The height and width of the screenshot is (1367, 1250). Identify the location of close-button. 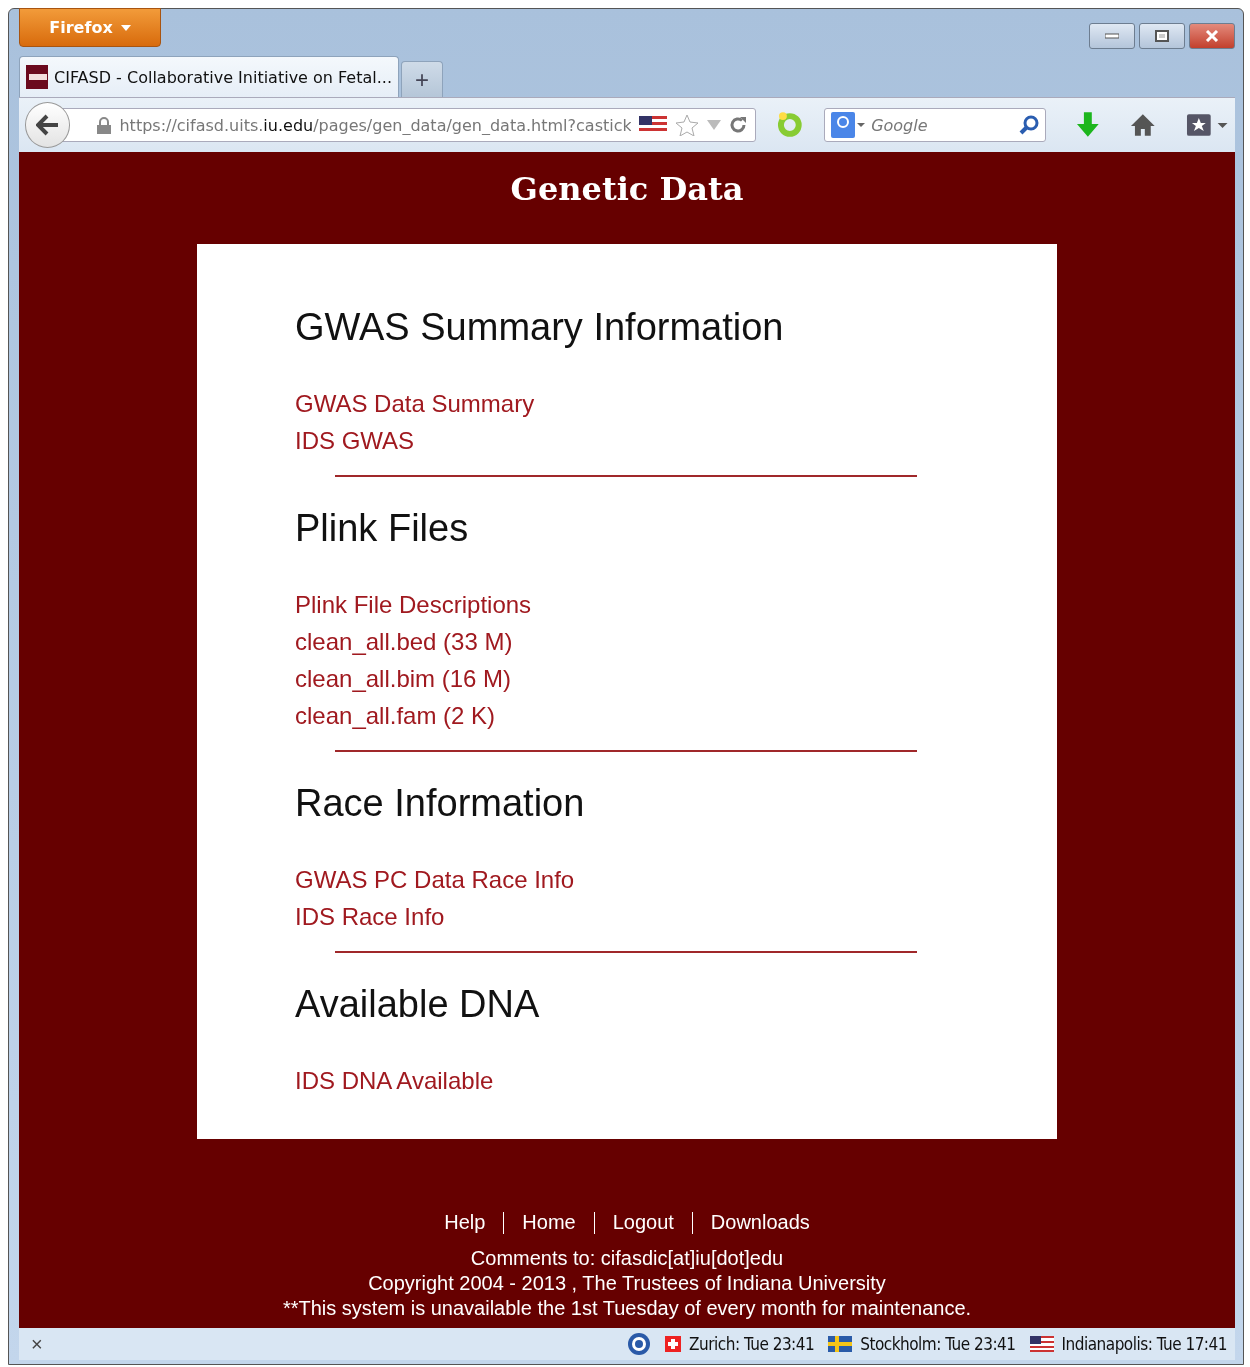
(1212, 36).